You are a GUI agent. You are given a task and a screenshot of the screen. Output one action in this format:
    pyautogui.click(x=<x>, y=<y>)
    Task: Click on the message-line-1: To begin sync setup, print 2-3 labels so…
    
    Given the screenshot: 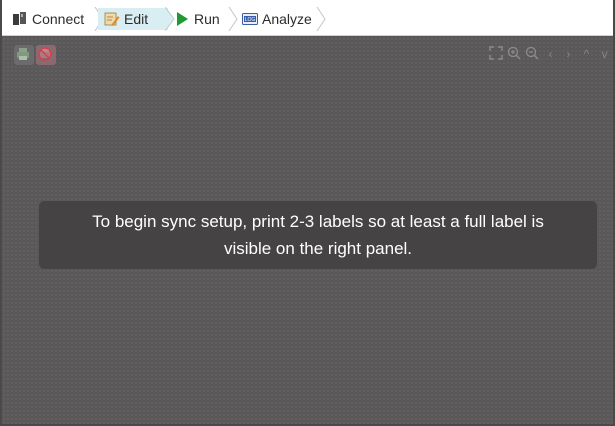 What is the action you would take?
    pyautogui.click(x=318, y=221)
    